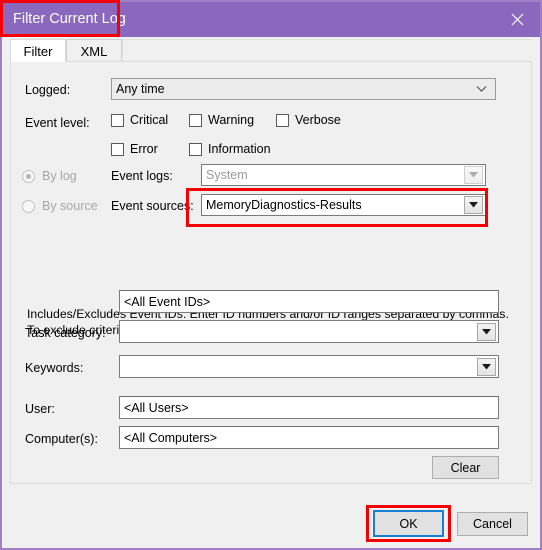 This screenshot has height=550, width=542. What do you see at coordinates (144, 149) in the screenshot?
I see `checkbox-error-label: Error` at bounding box center [144, 149].